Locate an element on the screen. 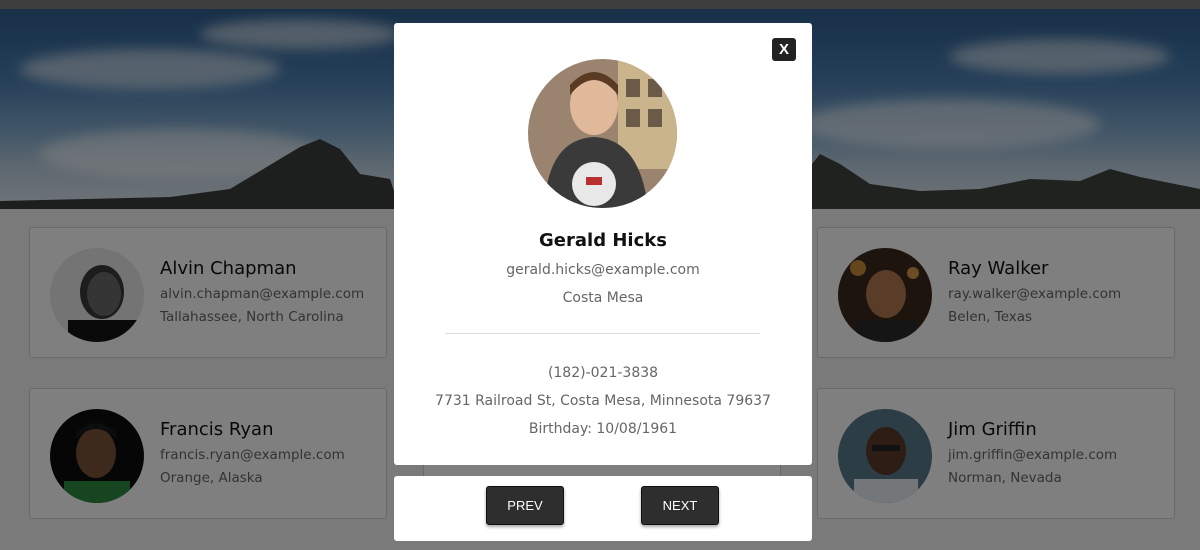 The height and width of the screenshot is (550, 1200). close-button: X is located at coordinates (784, 49).